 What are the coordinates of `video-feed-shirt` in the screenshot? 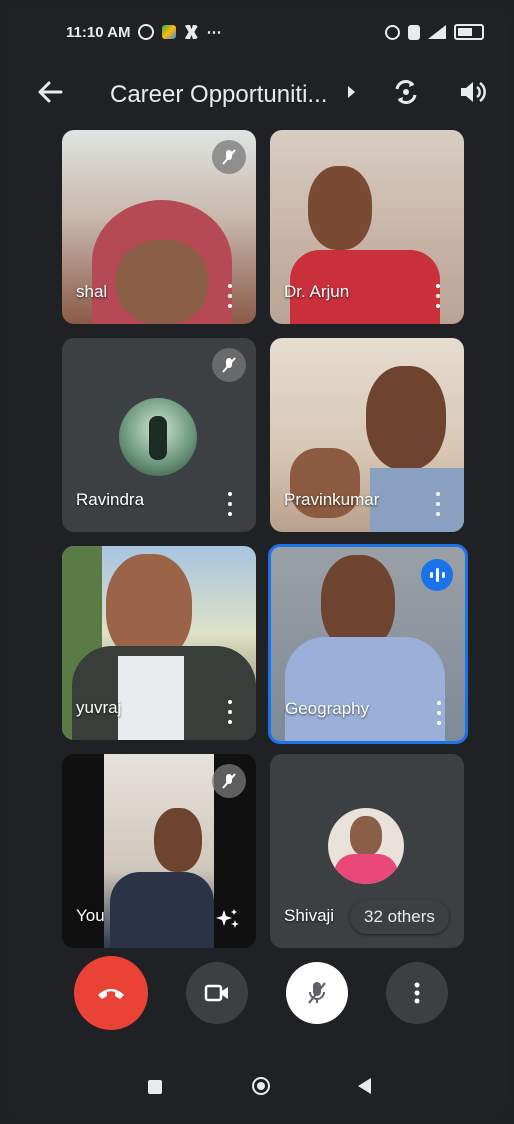 It's located at (151, 698).